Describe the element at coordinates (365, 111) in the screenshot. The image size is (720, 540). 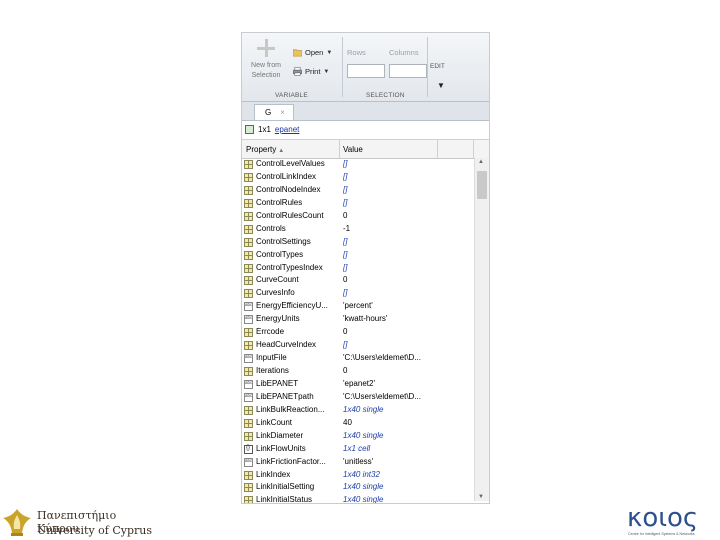
I see `tab-strip: G ×` at that location.